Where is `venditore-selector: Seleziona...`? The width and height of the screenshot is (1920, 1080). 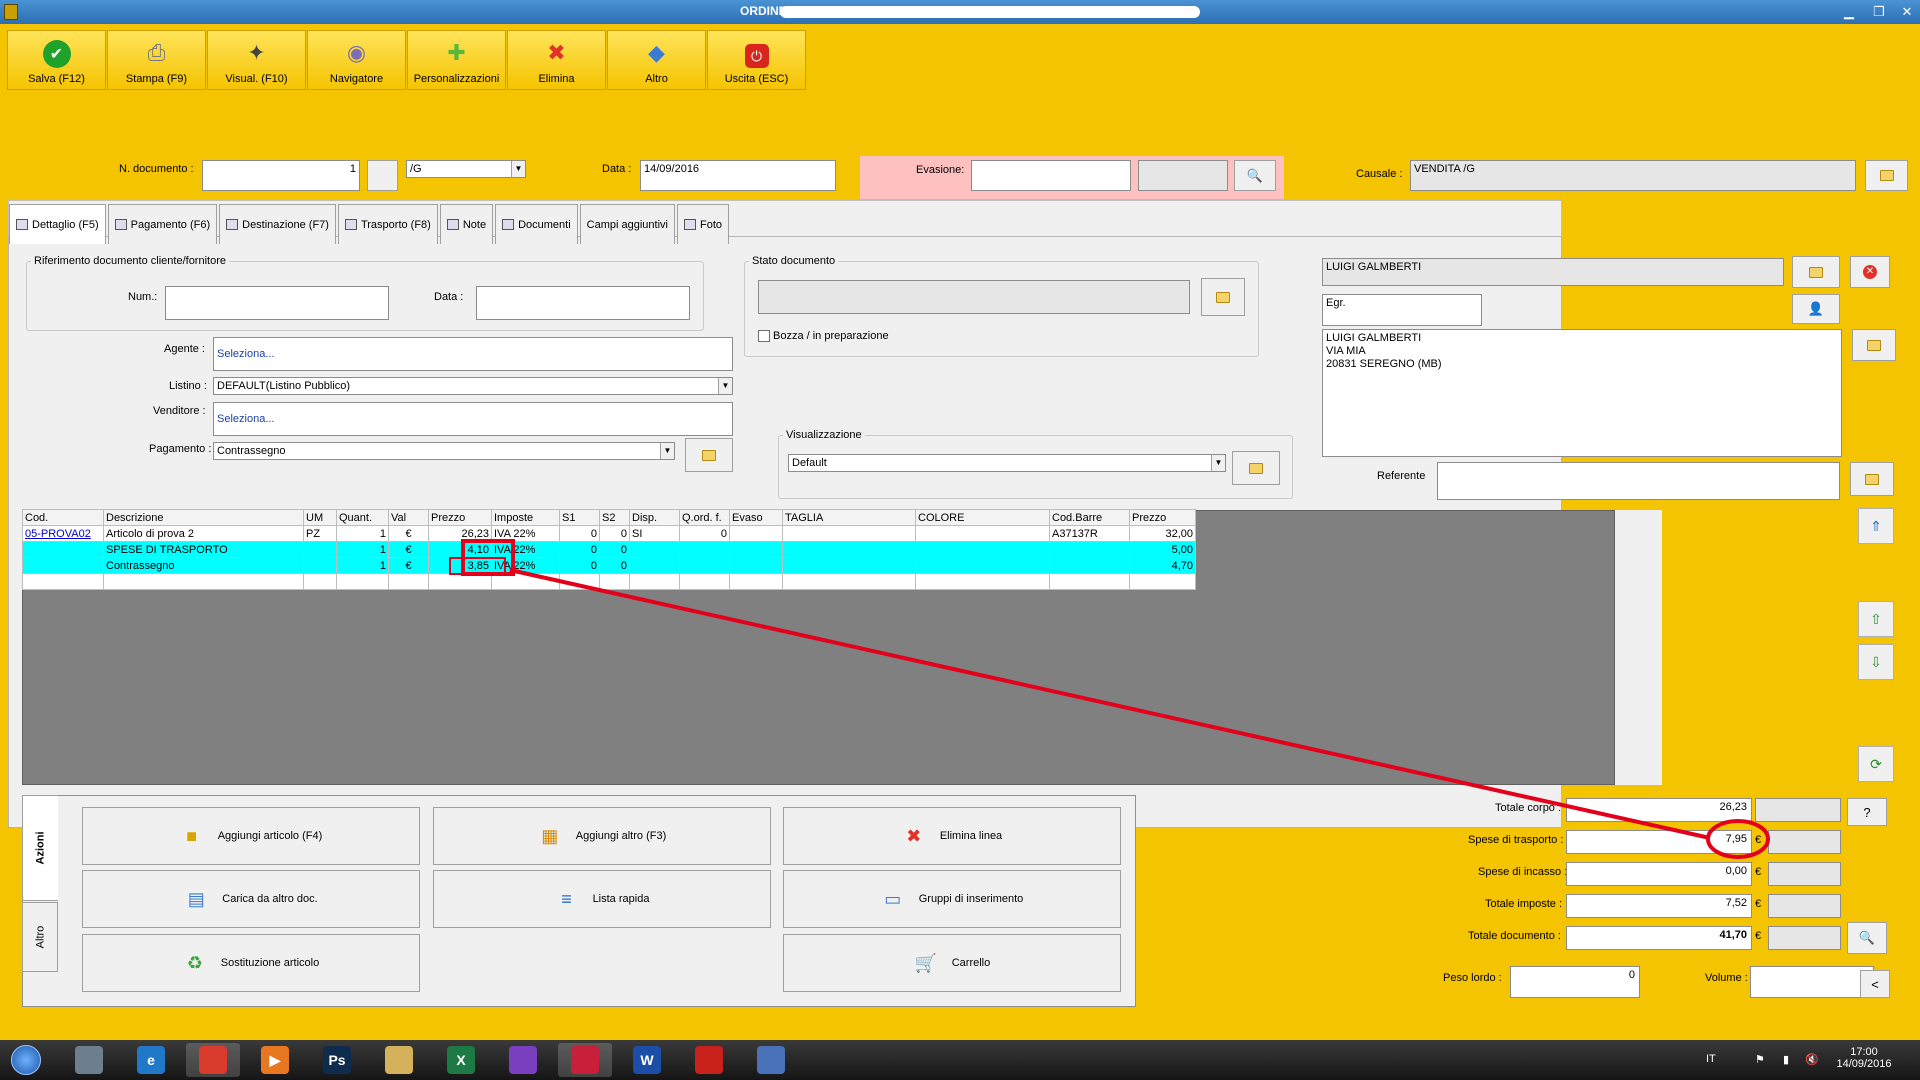
venditore-selector: Seleziona... is located at coordinates (473, 419).